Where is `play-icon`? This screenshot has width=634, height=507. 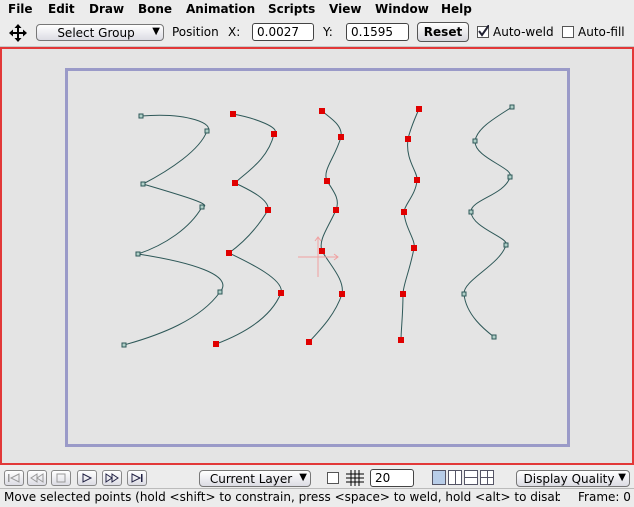 play-icon is located at coordinates (87, 478).